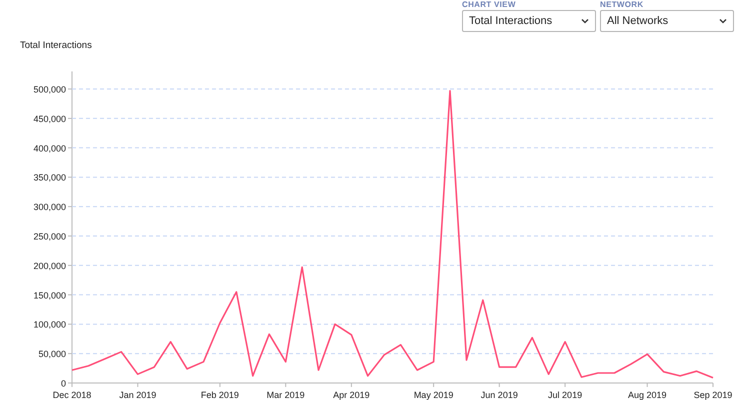  Describe the element at coordinates (49, 177) in the screenshot. I see `y-tick-label: 350,000` at that location.